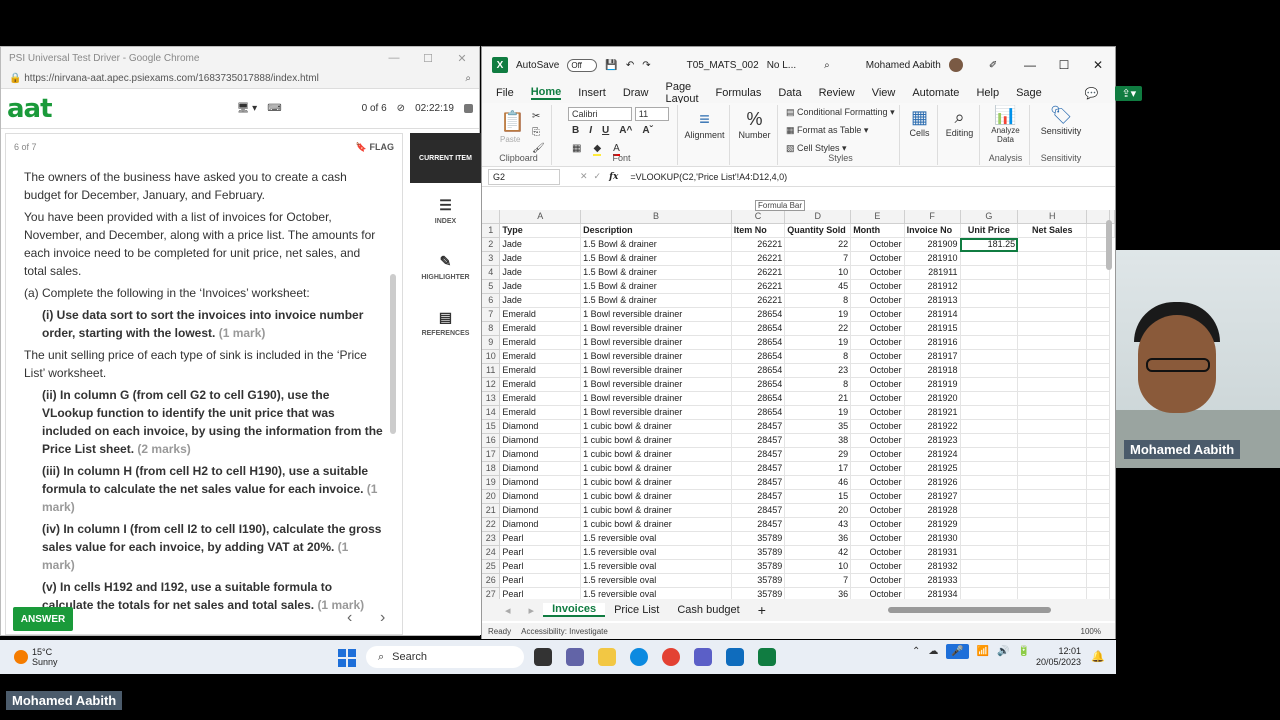 The width and height of the screenshot is (1280, 720). Describe the element at coordinates (818, 482) in the screenshot. I see `cell: 46` at that location.